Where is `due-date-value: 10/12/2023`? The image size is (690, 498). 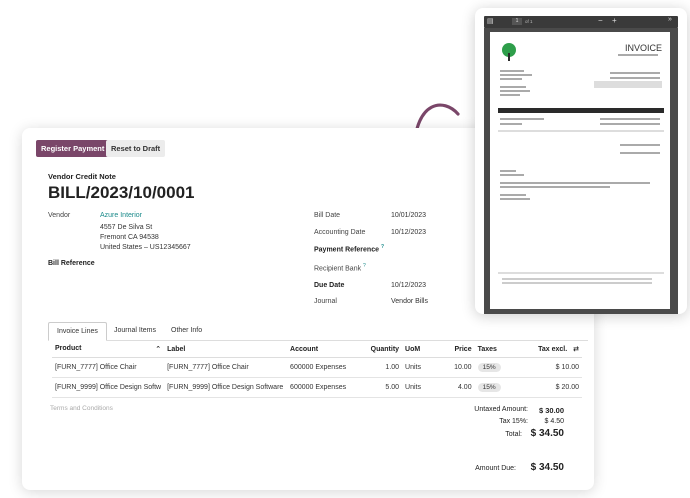 due-date-value: 10/12/2023 is located at coordinates (408, 285).